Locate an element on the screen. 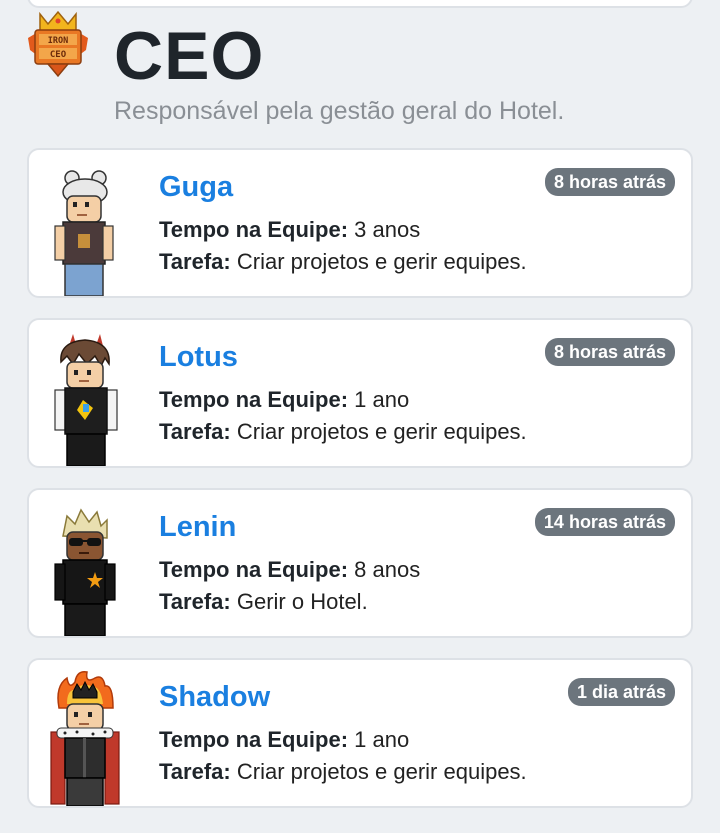  badge-text-top: IRON is located at coordinates (58, 41).